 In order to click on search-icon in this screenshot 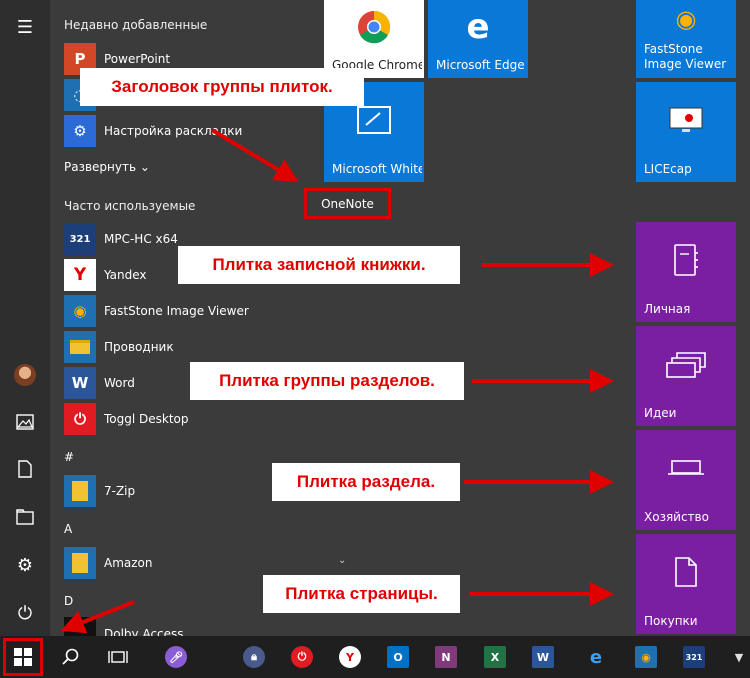, I will do `click(71, 657)`.